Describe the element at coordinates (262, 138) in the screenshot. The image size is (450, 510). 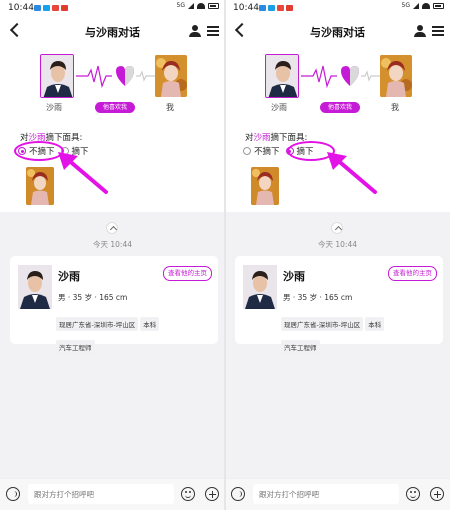
I see `question-name: 沙雨` at that location.